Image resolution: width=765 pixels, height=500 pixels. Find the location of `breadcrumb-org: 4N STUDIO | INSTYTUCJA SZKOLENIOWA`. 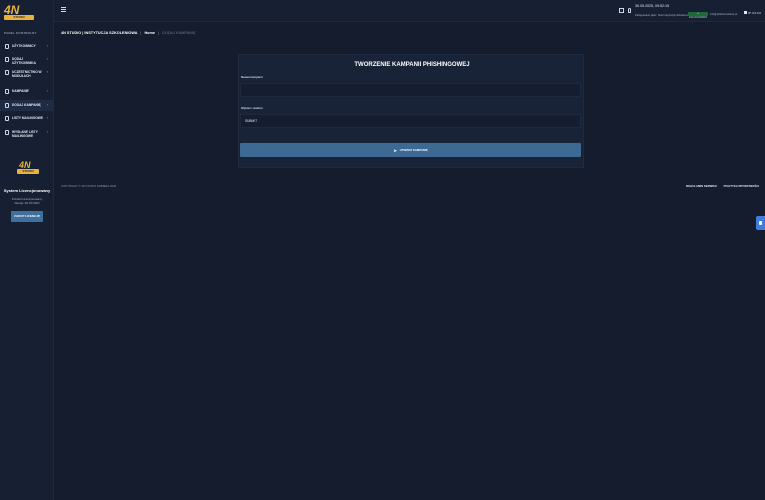

breadcrumb-org: 4N STUDIO | INSTYTUCJA SZKOLENIOWA is located at coordinates (99, 33).